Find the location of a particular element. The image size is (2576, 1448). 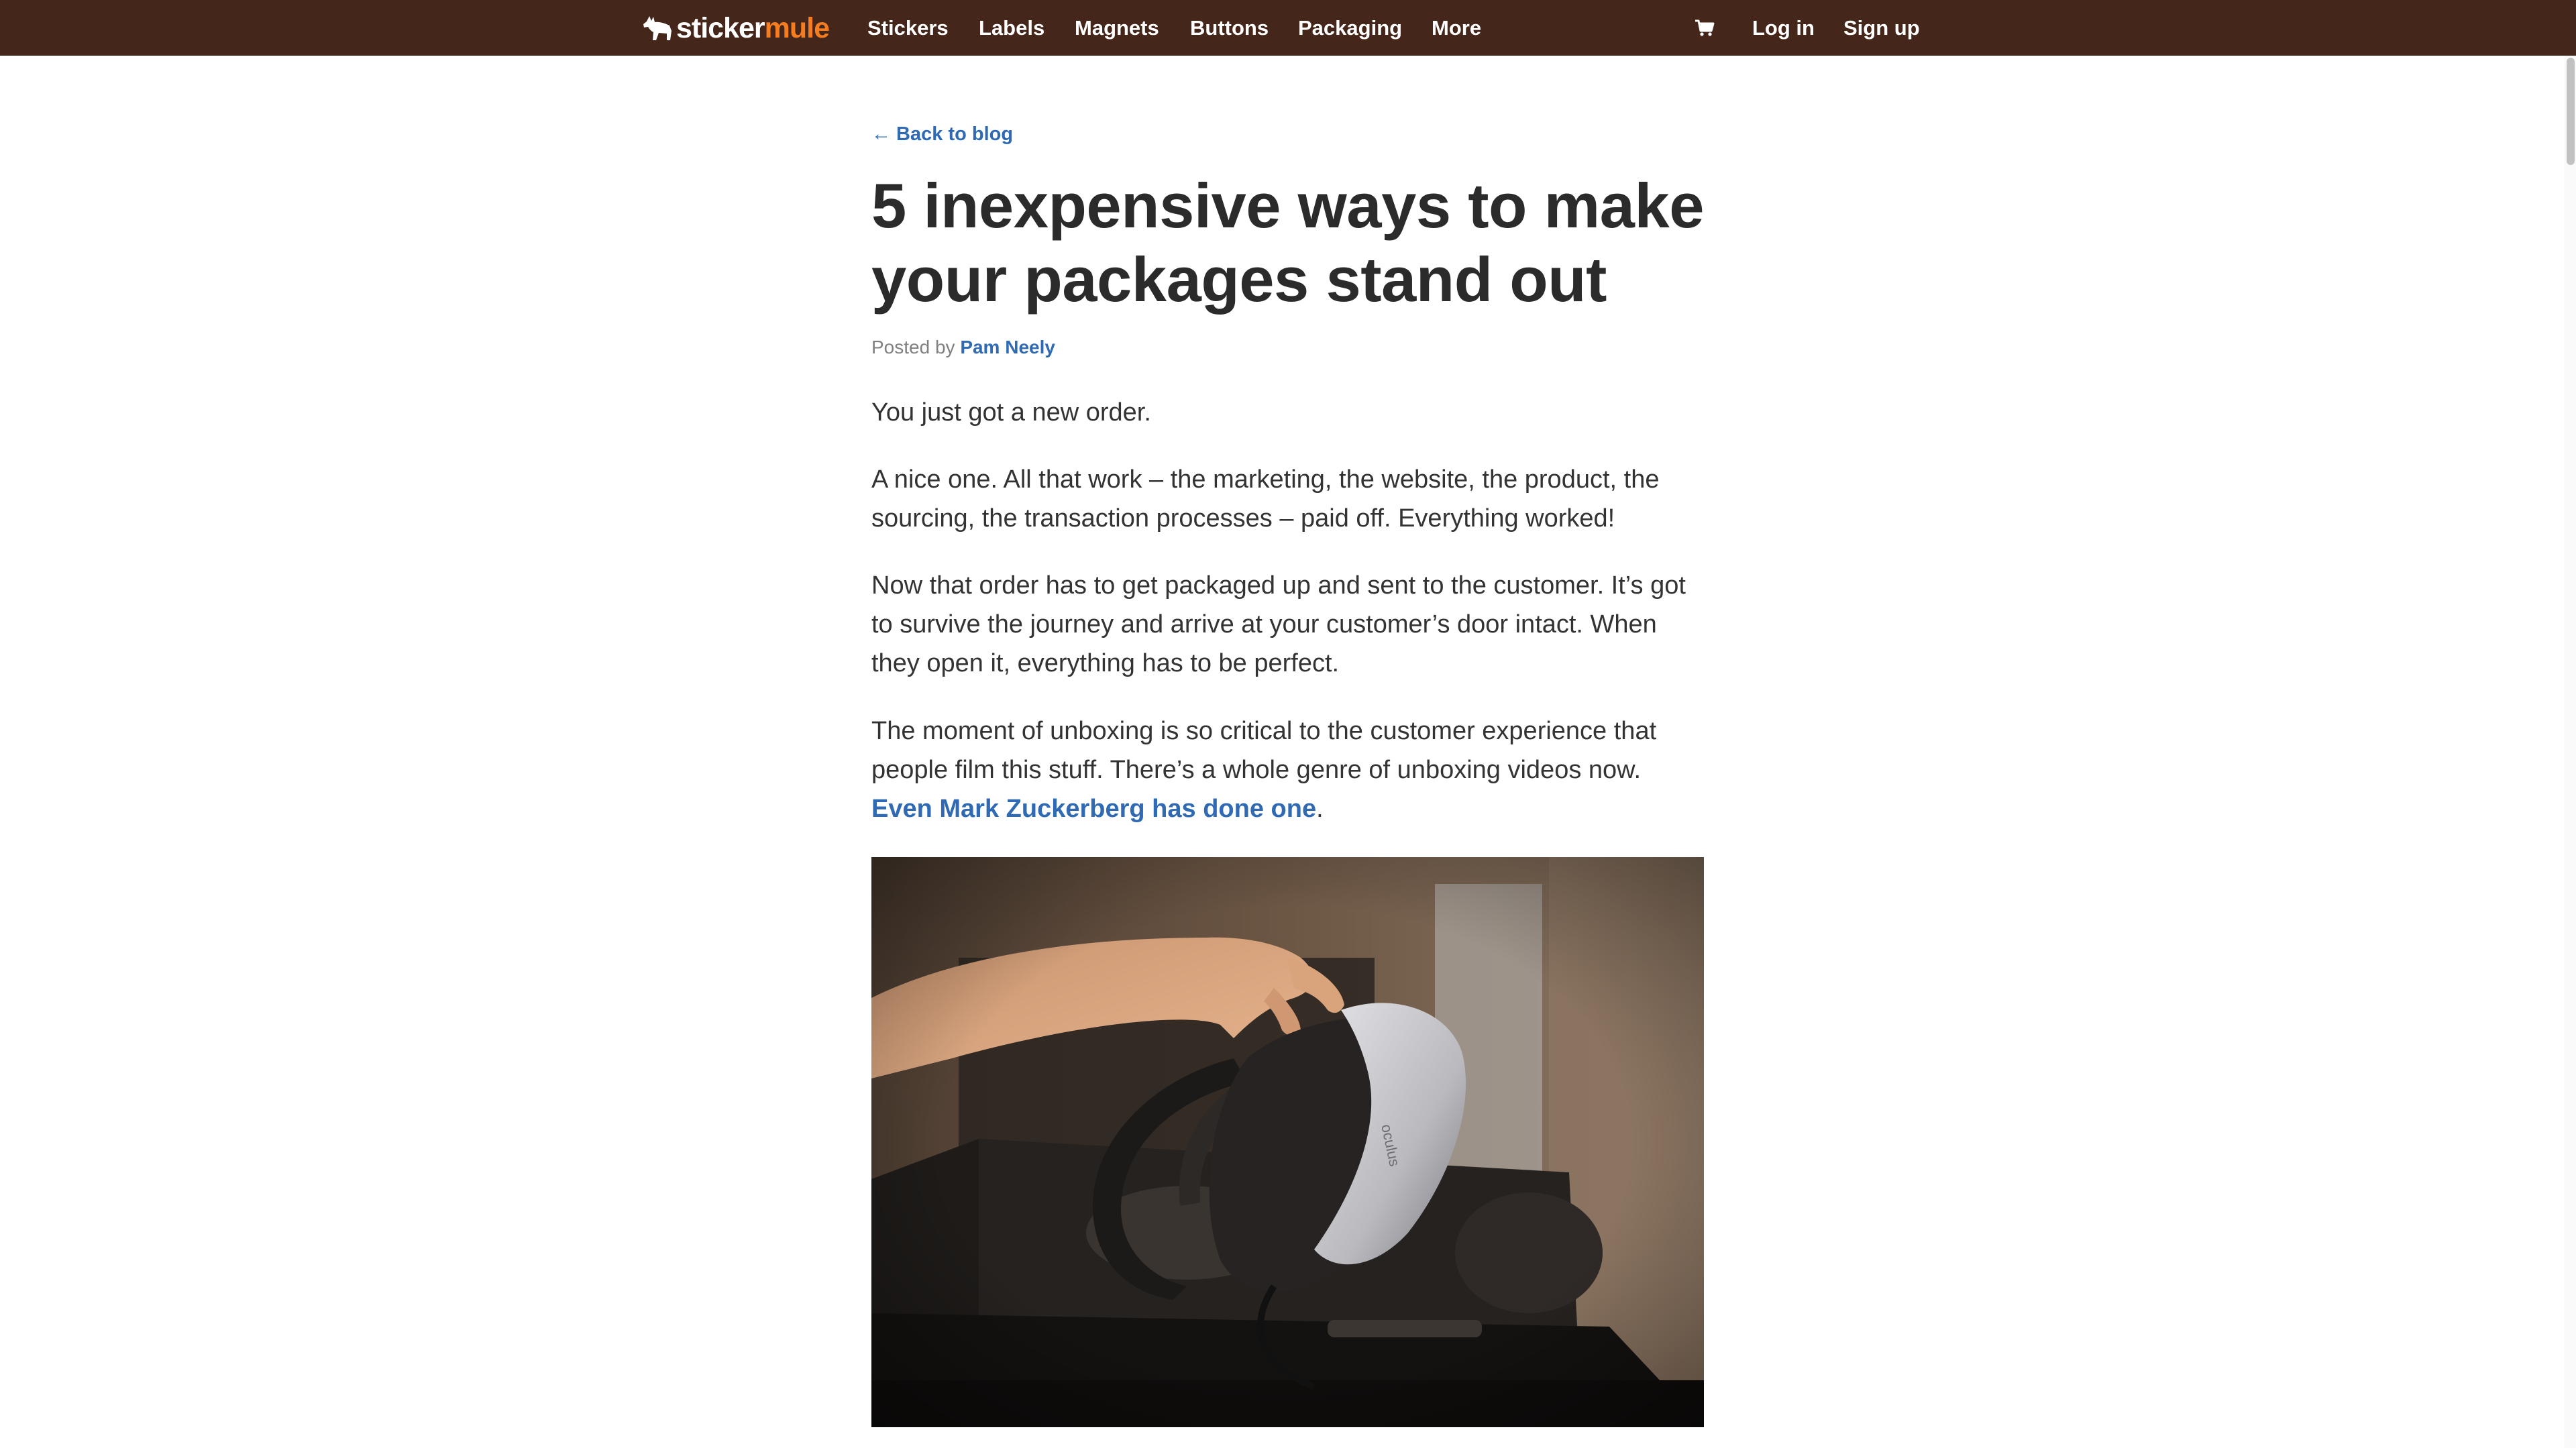

nav-stickers: Stickers is located at coordinates (908, 28).